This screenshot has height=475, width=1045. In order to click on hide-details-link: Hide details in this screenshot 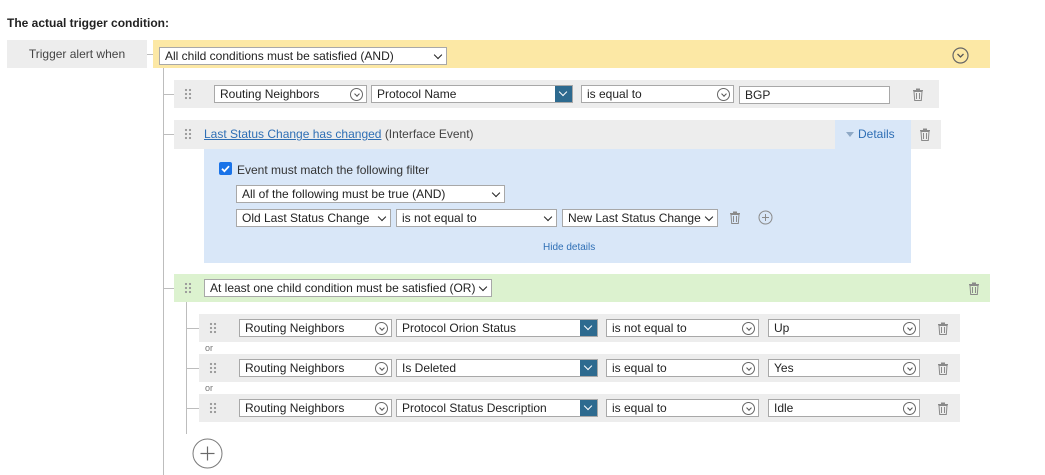, I will do `click(569, 247)`.